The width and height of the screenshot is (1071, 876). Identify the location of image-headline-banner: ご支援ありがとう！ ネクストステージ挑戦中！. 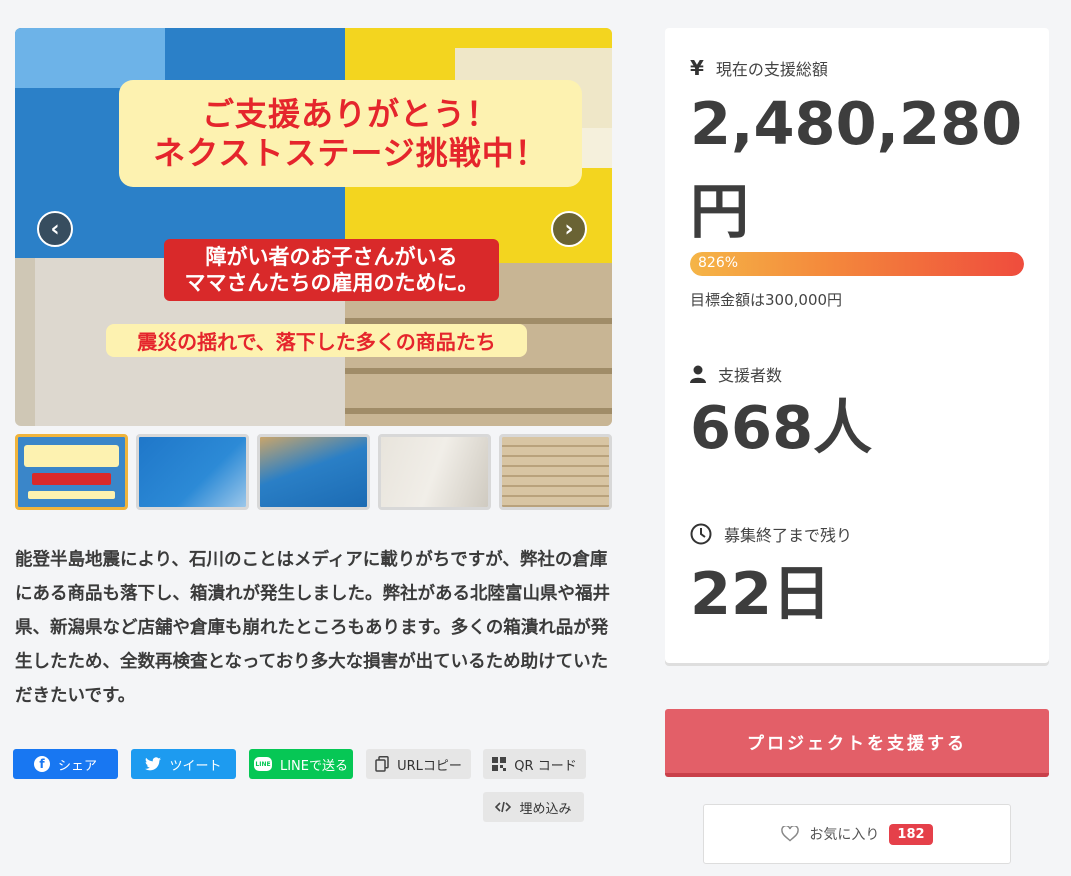
(350, 133).